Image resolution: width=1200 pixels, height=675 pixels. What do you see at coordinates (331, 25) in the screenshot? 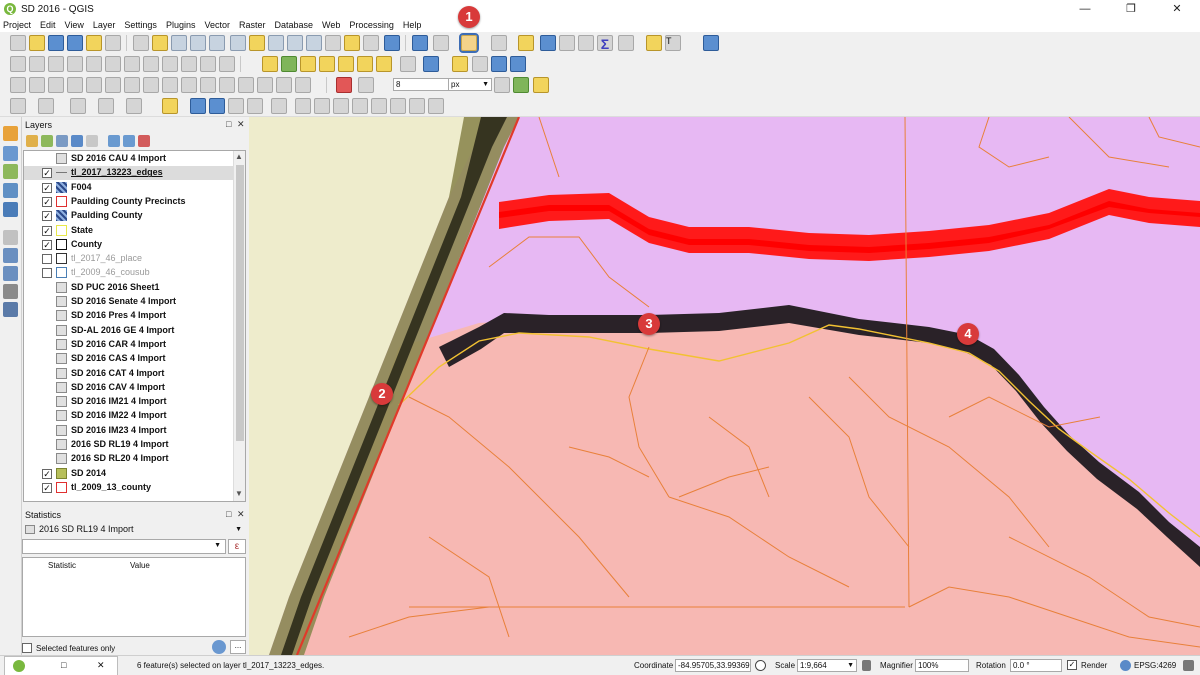
I see `menu-web: Web` at bounding box center [331, 25].